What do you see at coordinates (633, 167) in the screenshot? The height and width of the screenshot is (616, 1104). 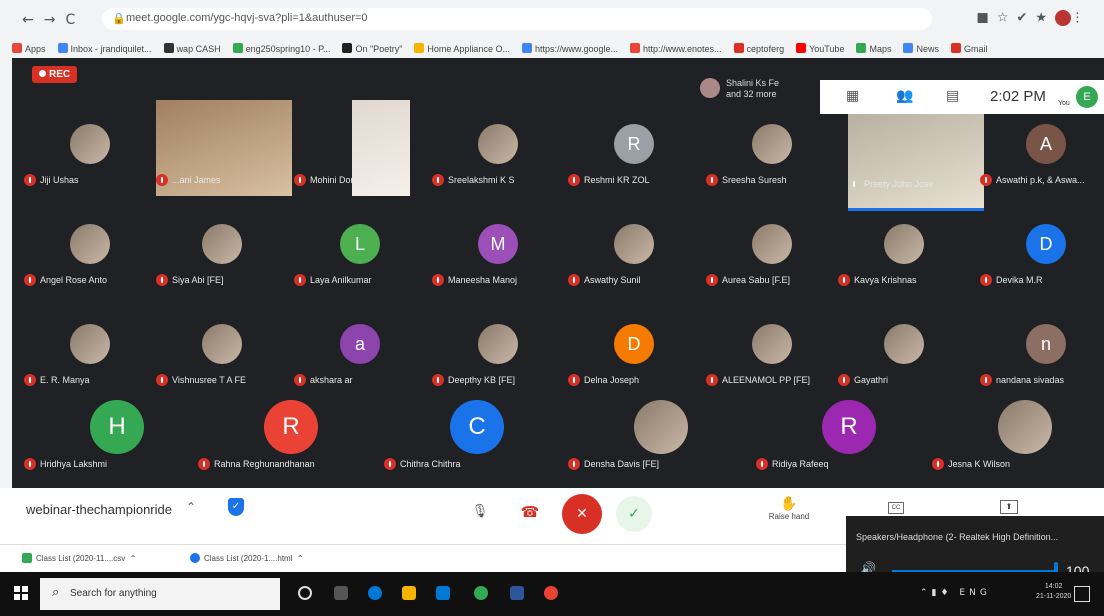 I see `participant-tile: R Reshmi KR ZOL` at bounding box center [633, 167].